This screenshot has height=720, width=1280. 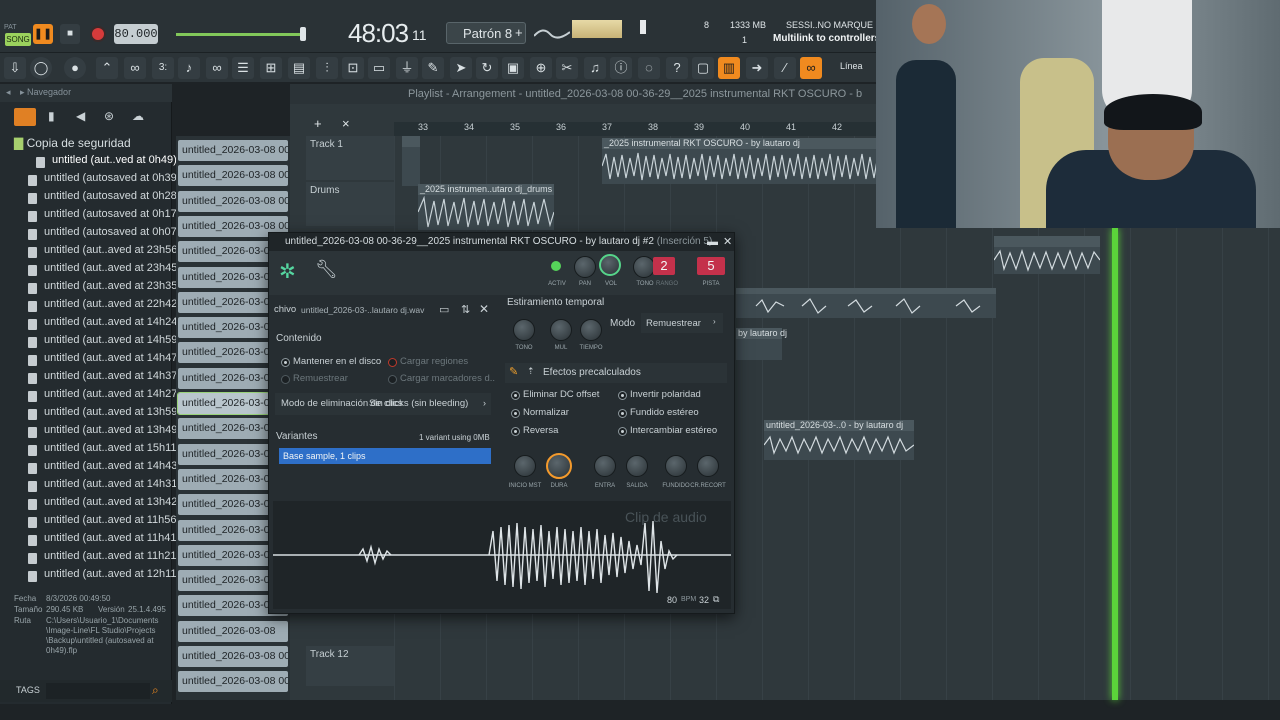 I want to click on sample-file-name: untitled_2026-03-..lautaro dj.wav, so click(x=362, y=310).